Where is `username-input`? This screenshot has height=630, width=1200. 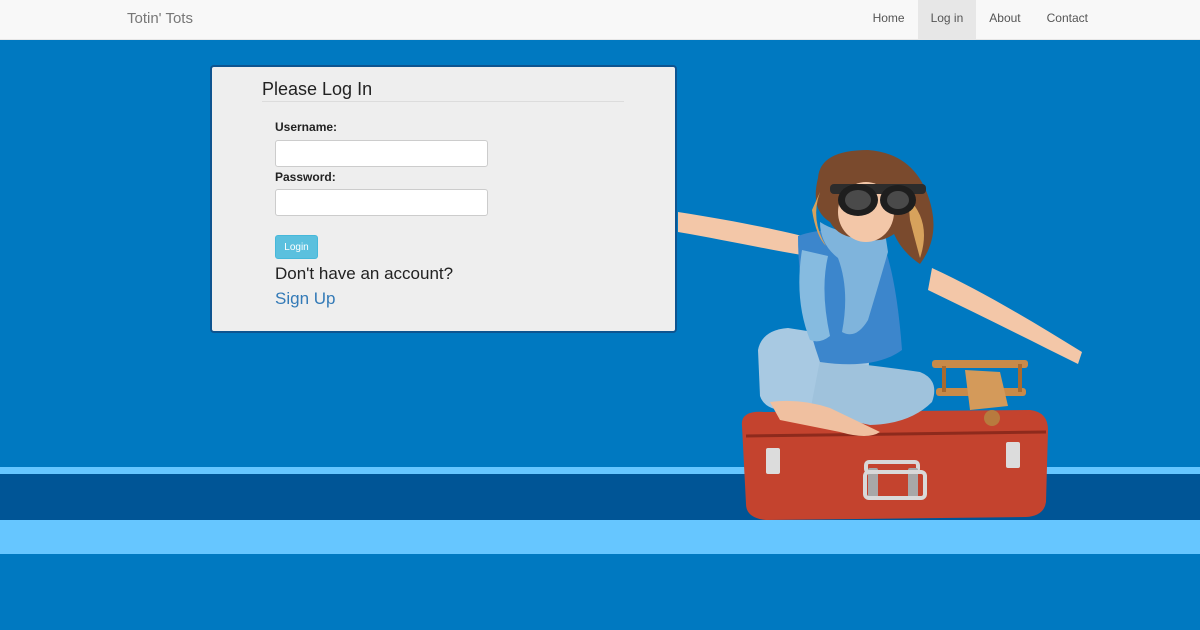
username-input is located at coordinates (381, 153).